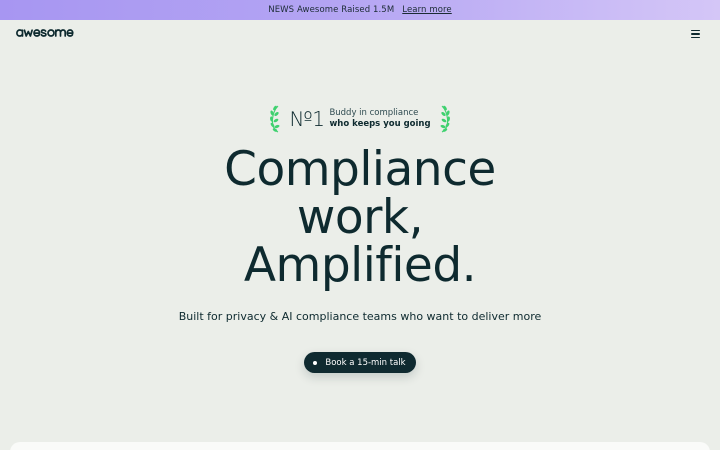  Describe the element at coordinates (275, 119) in the screenshot. I see `laurel-left-icon` at that location.